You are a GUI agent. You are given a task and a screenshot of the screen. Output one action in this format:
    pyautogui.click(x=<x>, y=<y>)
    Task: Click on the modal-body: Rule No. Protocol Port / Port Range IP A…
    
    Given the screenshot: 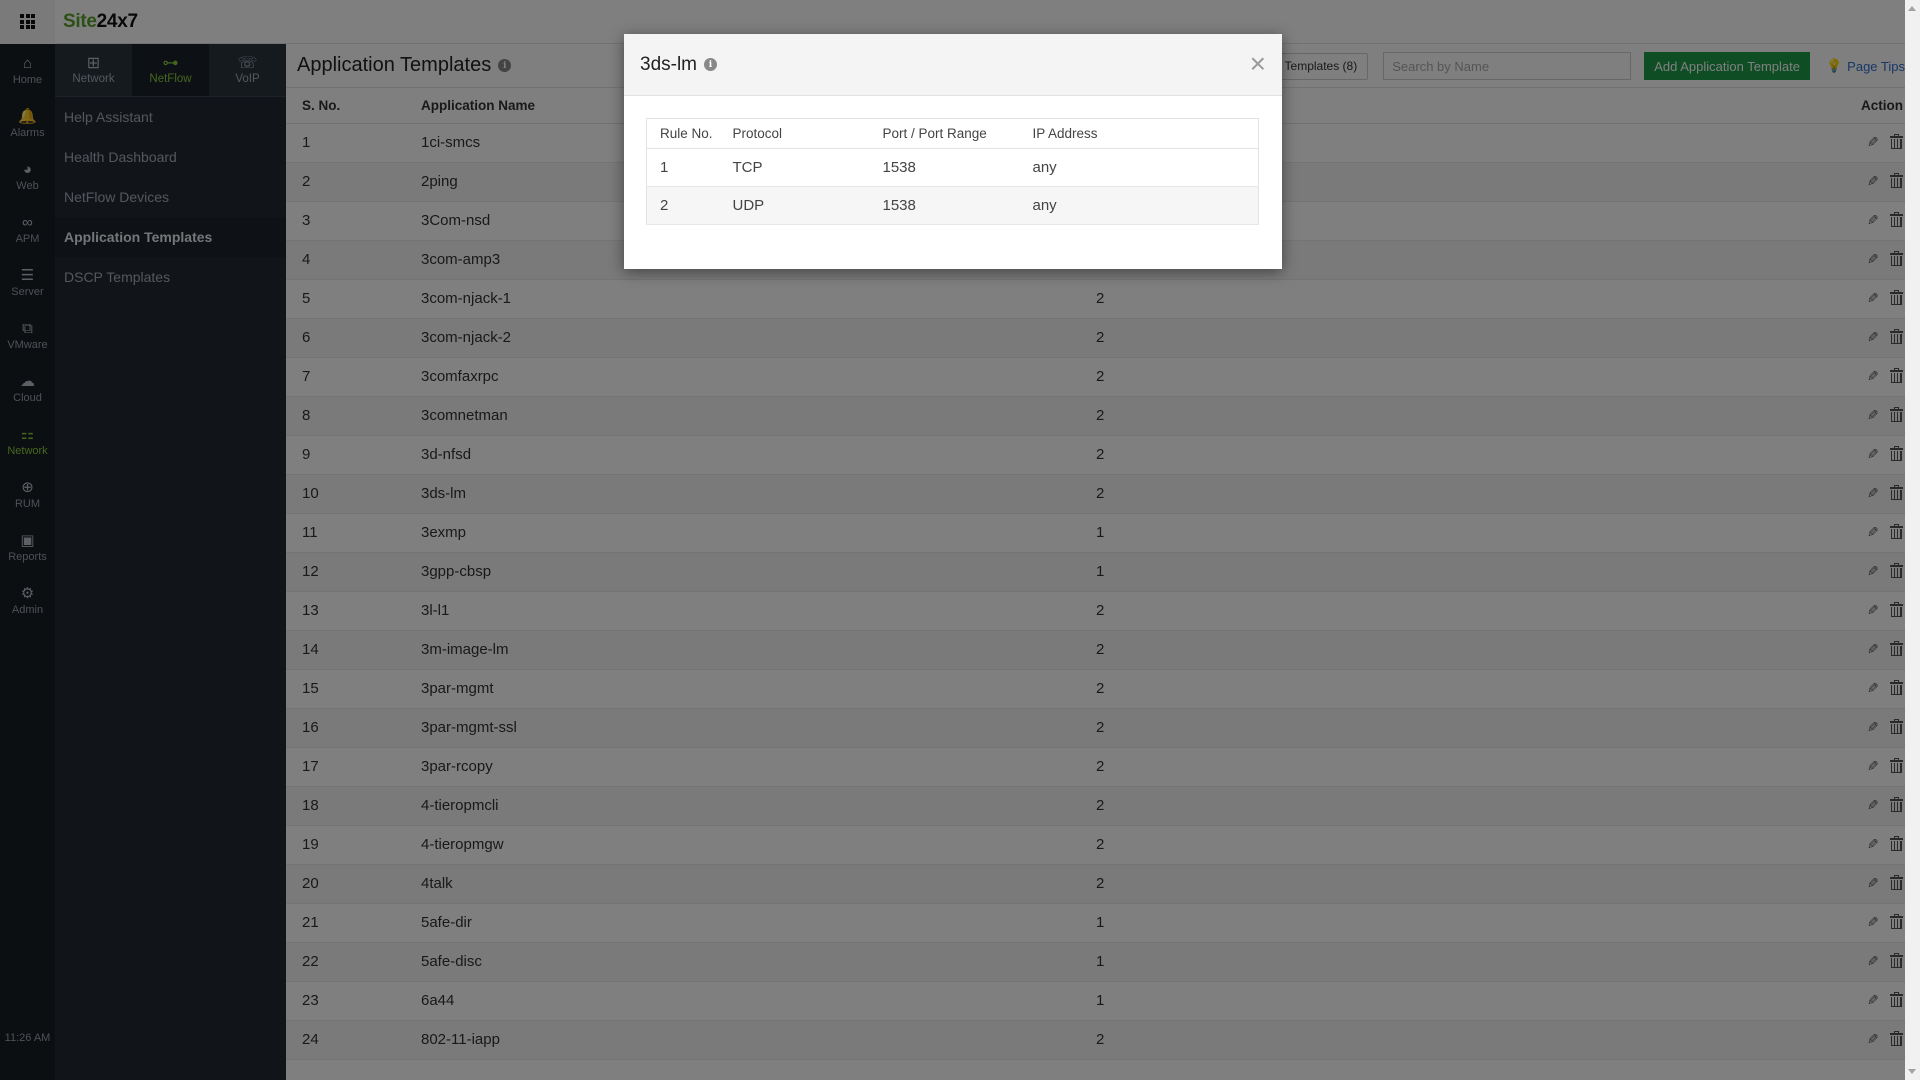 What is the action you would take?
    pyautogui.click(x=953, y=160)
    